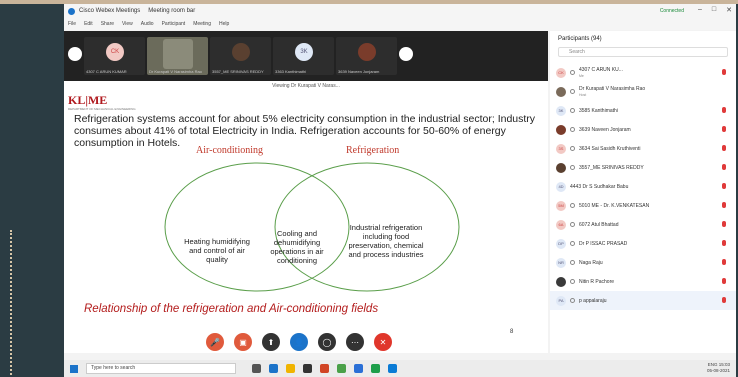  I want to click on task-view-icon, so click(256, 368).